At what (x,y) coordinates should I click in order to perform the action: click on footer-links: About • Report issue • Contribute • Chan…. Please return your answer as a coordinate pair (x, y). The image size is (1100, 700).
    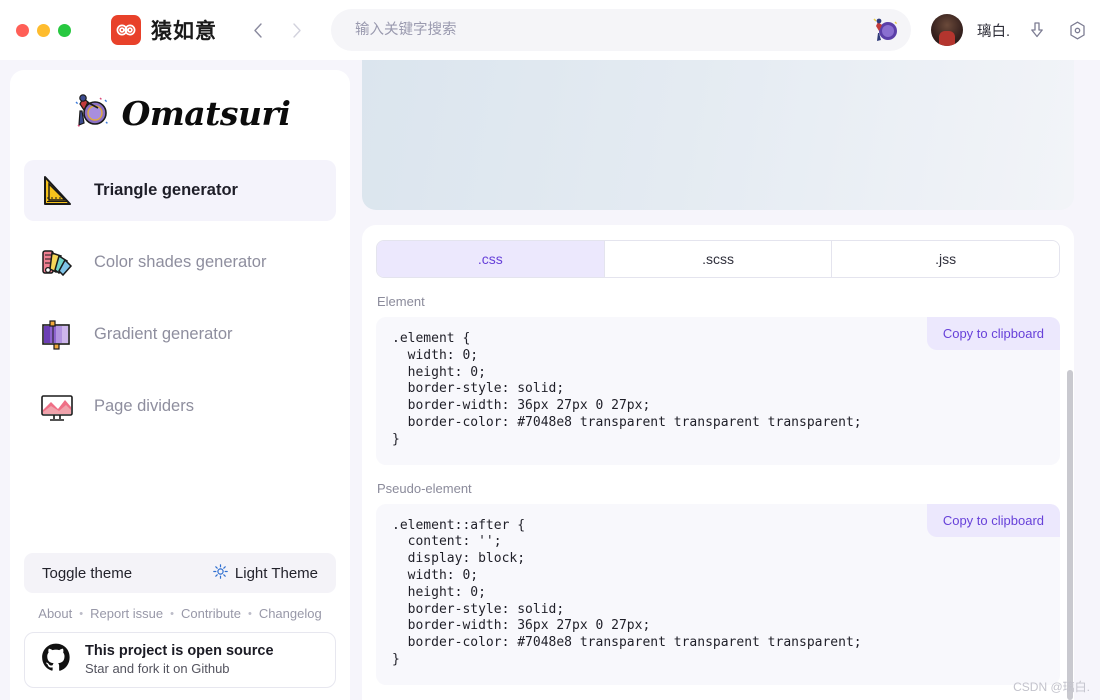
    Looking at the image, I should click on (180, 613).